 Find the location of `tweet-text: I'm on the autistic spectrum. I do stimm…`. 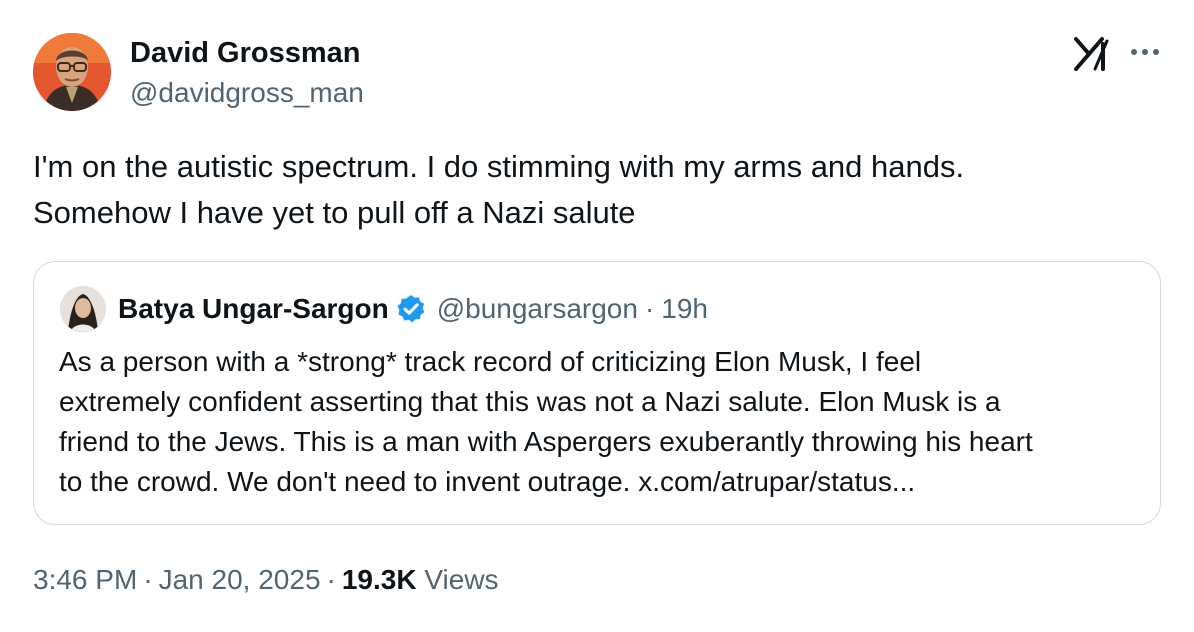

tweet-text: I'm on the autistic spectrum. I do stimm… is located at coordinates (593, 190).